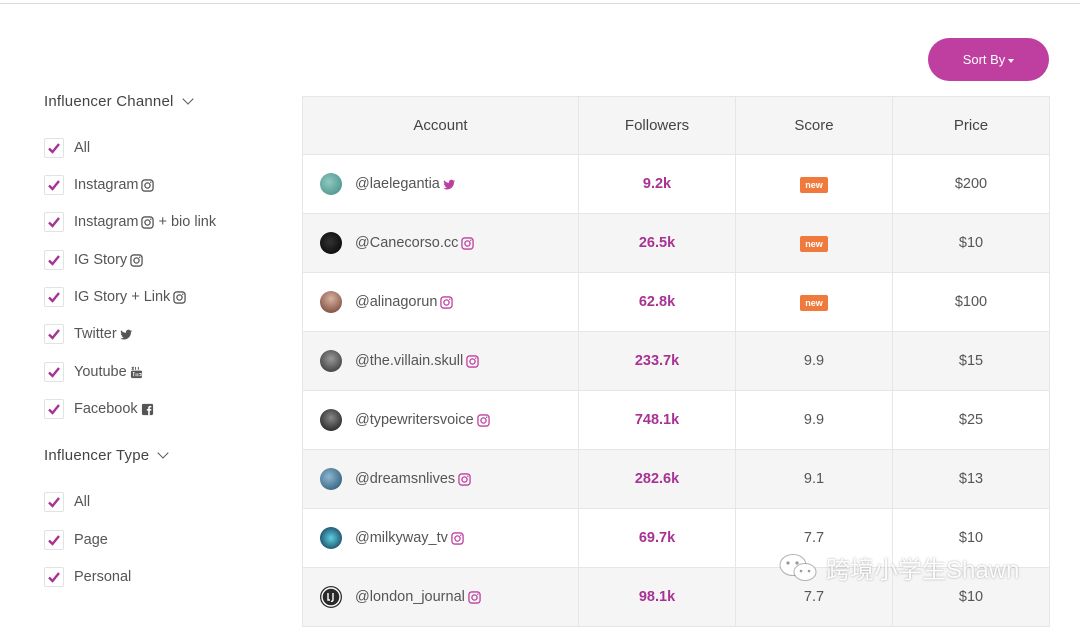 Image resolution: width=1080 pixels, height=627 pixels. Describe the element at coordinates (657, 597) in the screenshot. I see `followers-value: 98.1k` at that location.